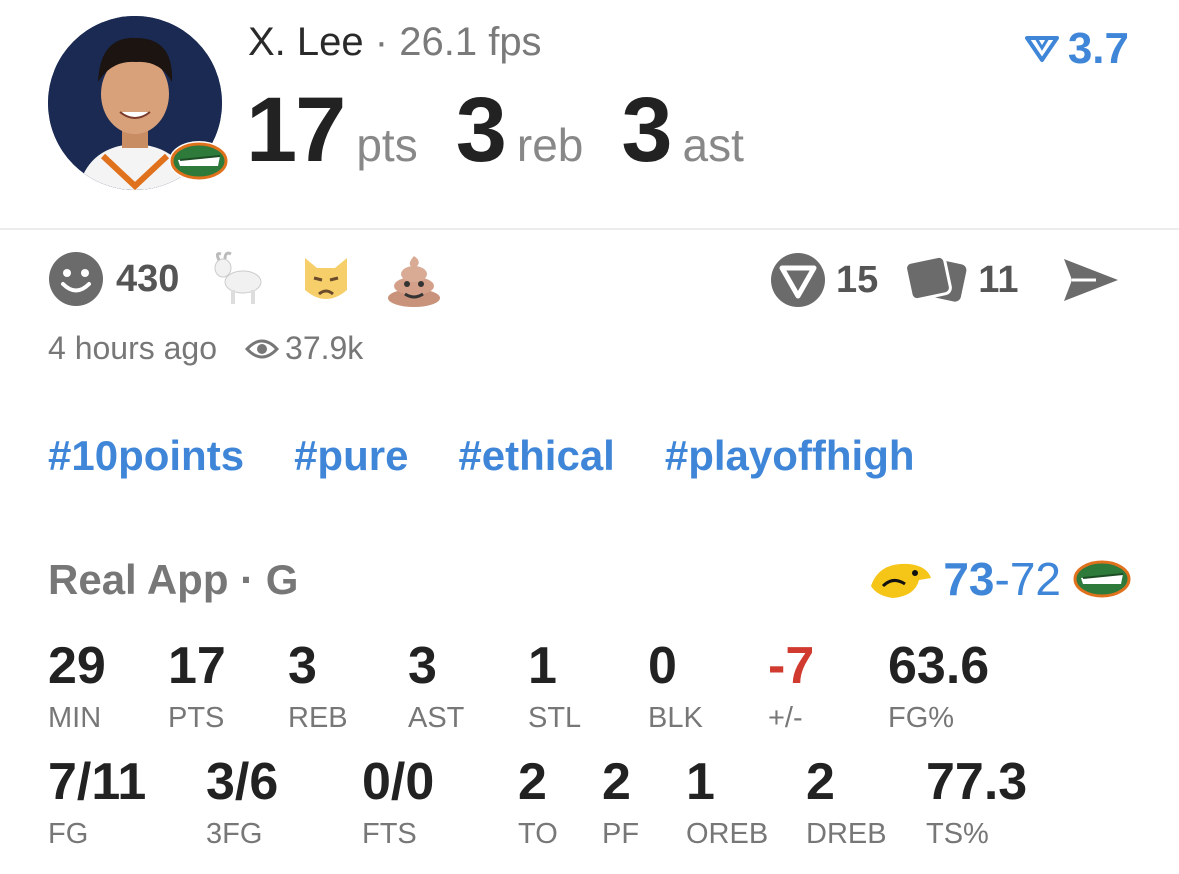 This screenshot has width=1179, height=874. What do you see at coordinates (76, 279) in the screenshot?
I see `smiley-icon` at bounding box center [76, 279].